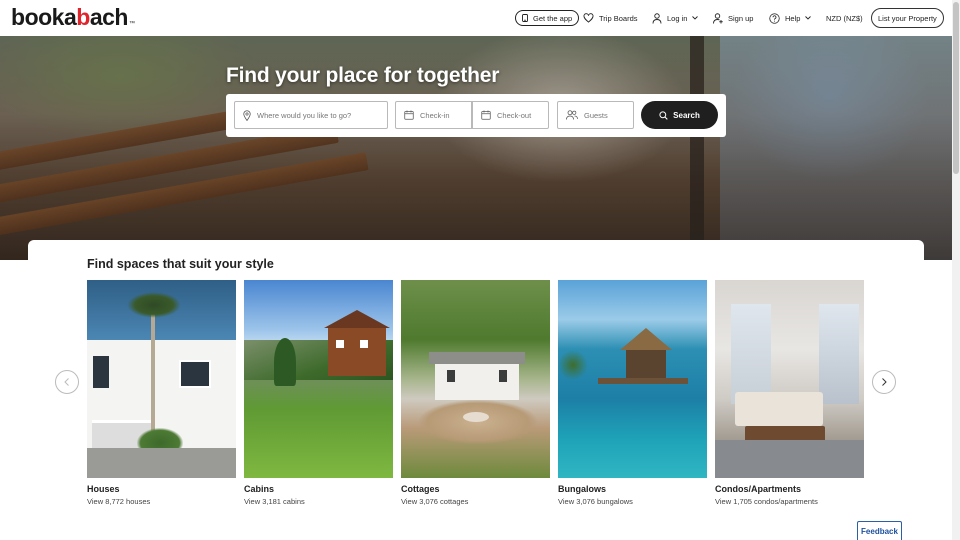  What do you see at coordinates (789, 379) in the screenshot?
I see `condos-apartments-image` at bounding box center [789, 379].